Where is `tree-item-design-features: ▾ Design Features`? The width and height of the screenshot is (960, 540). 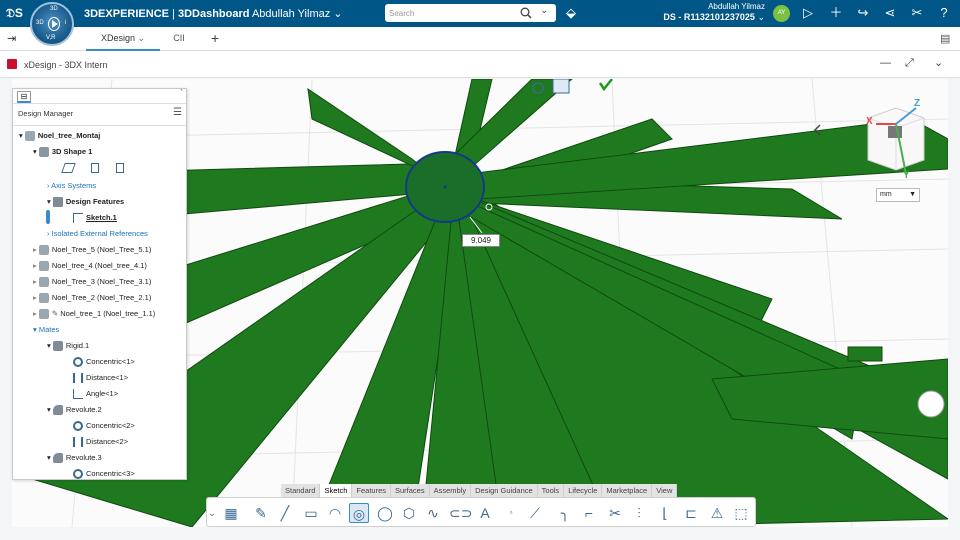
tree-item-design-features: ▾ Design Features is located at coordinates (85, 202).